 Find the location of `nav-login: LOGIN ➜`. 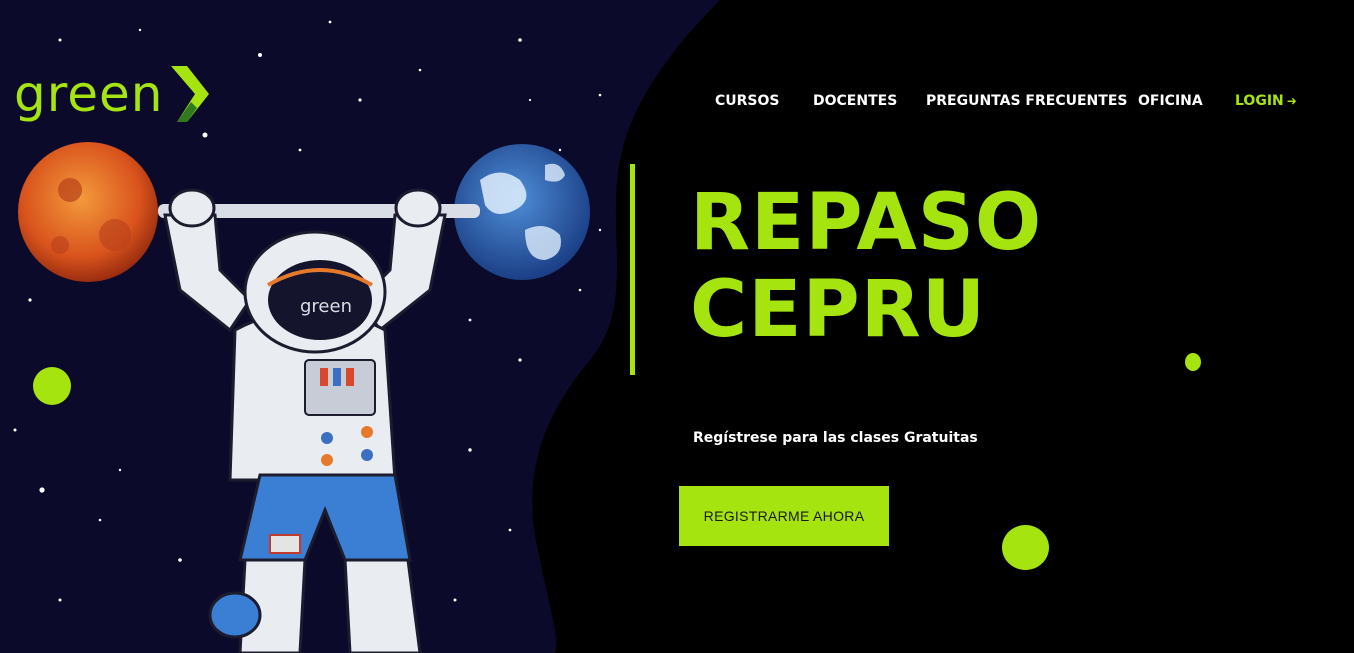

nav-login: LOGIN ➜ is located at coordinates (1266, 101).